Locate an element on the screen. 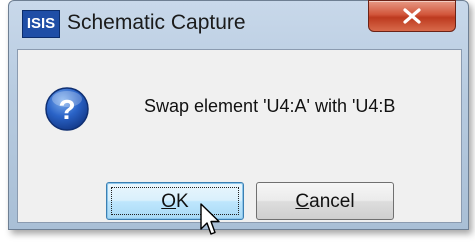  window-title: Schematic Capture is located at coordinates (156, 22).